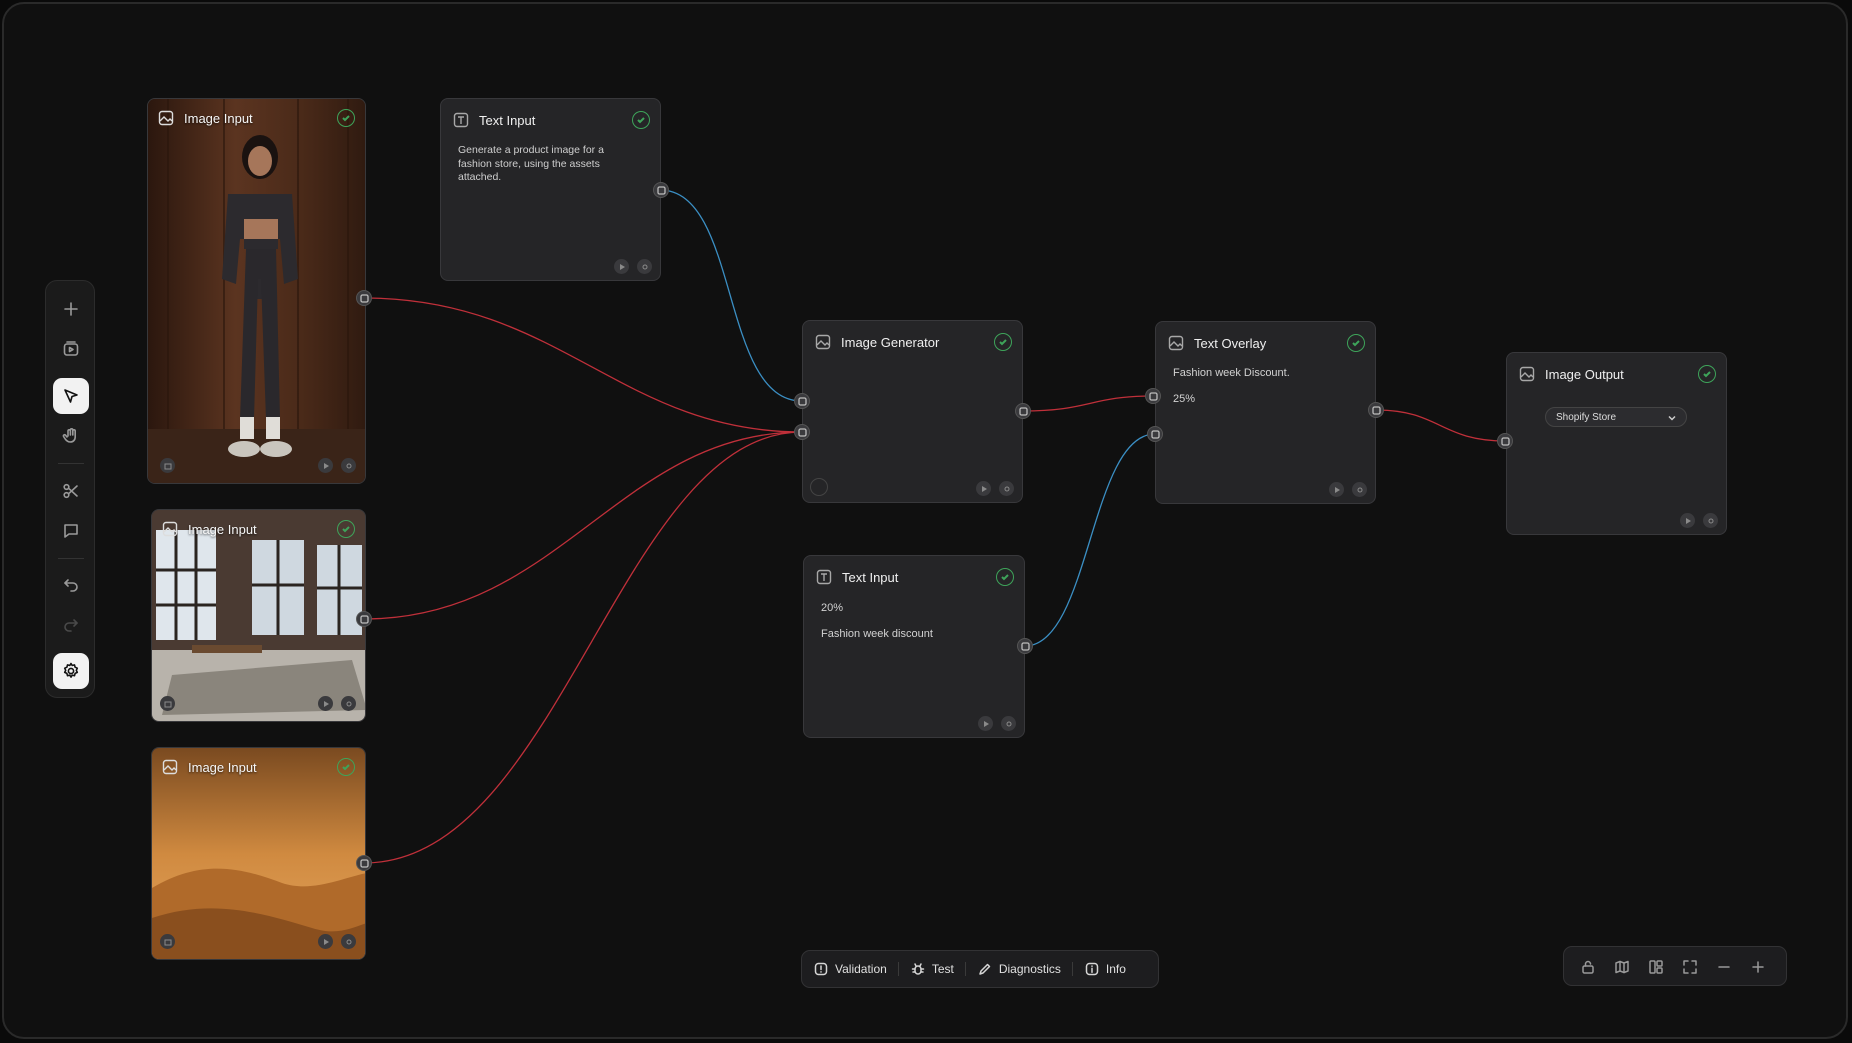 This screenshot has width=1852, height=1043. I want to click on image-input-node-3: Image Input, so click(258, 853).